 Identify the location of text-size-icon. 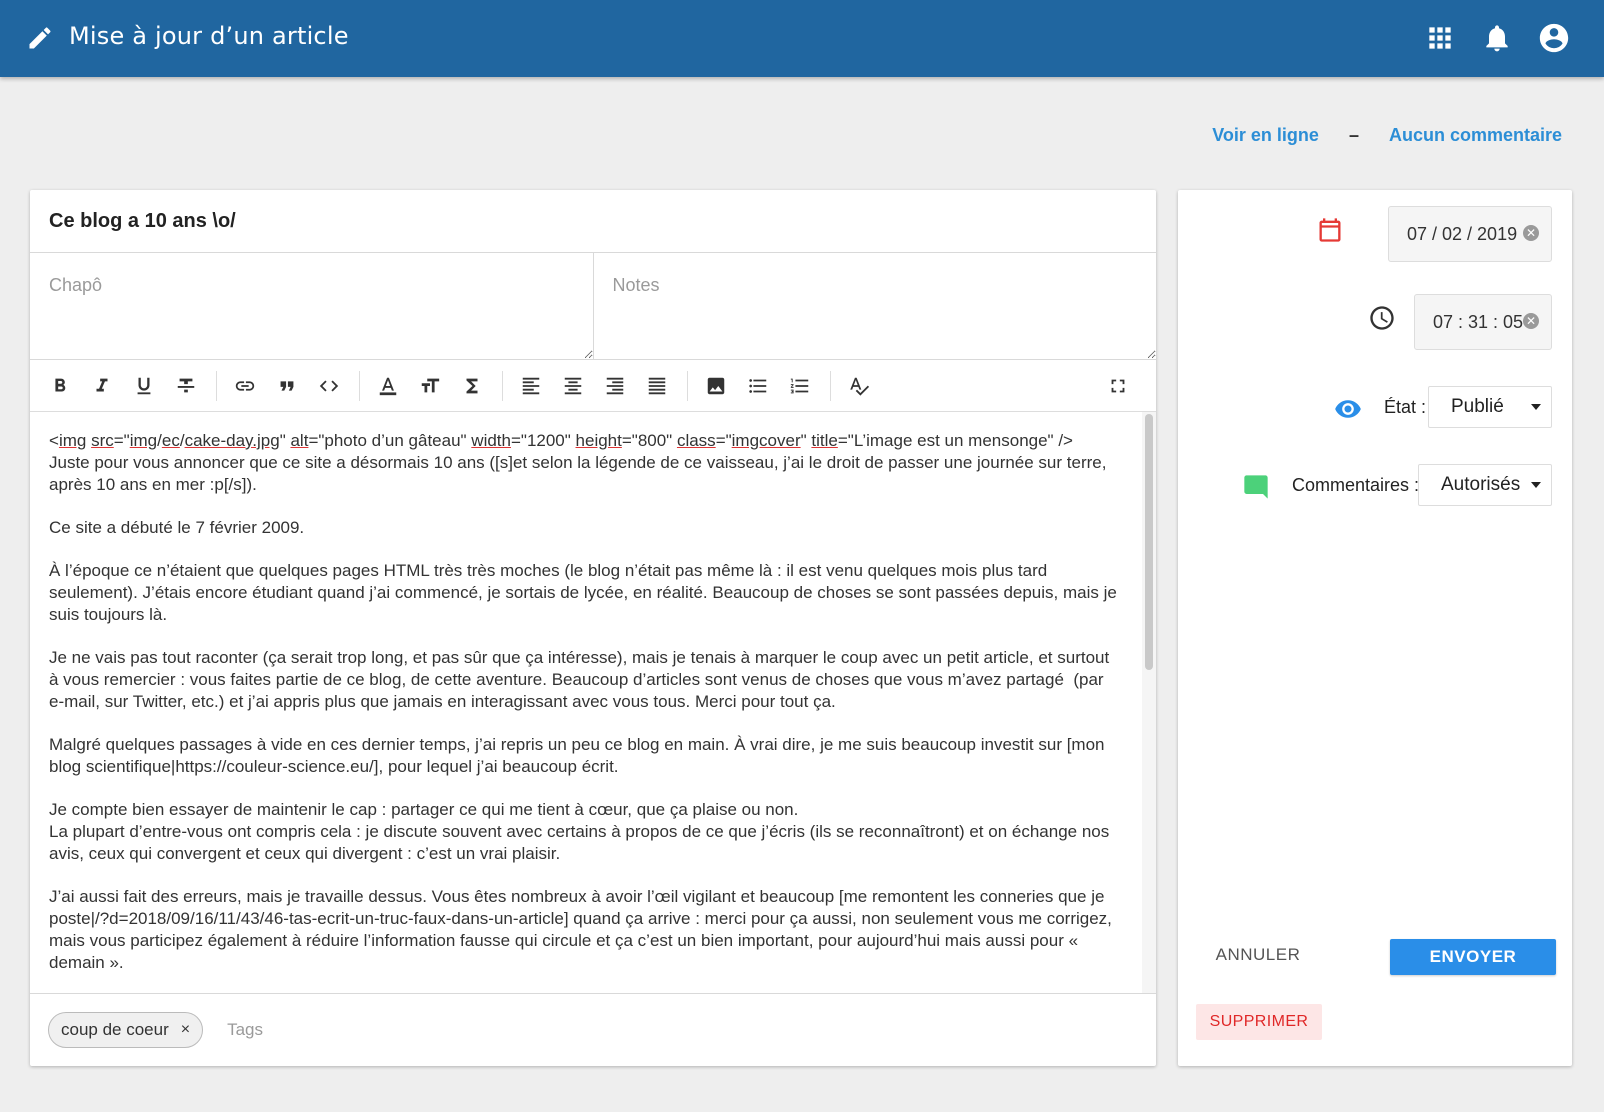
(430, 385).